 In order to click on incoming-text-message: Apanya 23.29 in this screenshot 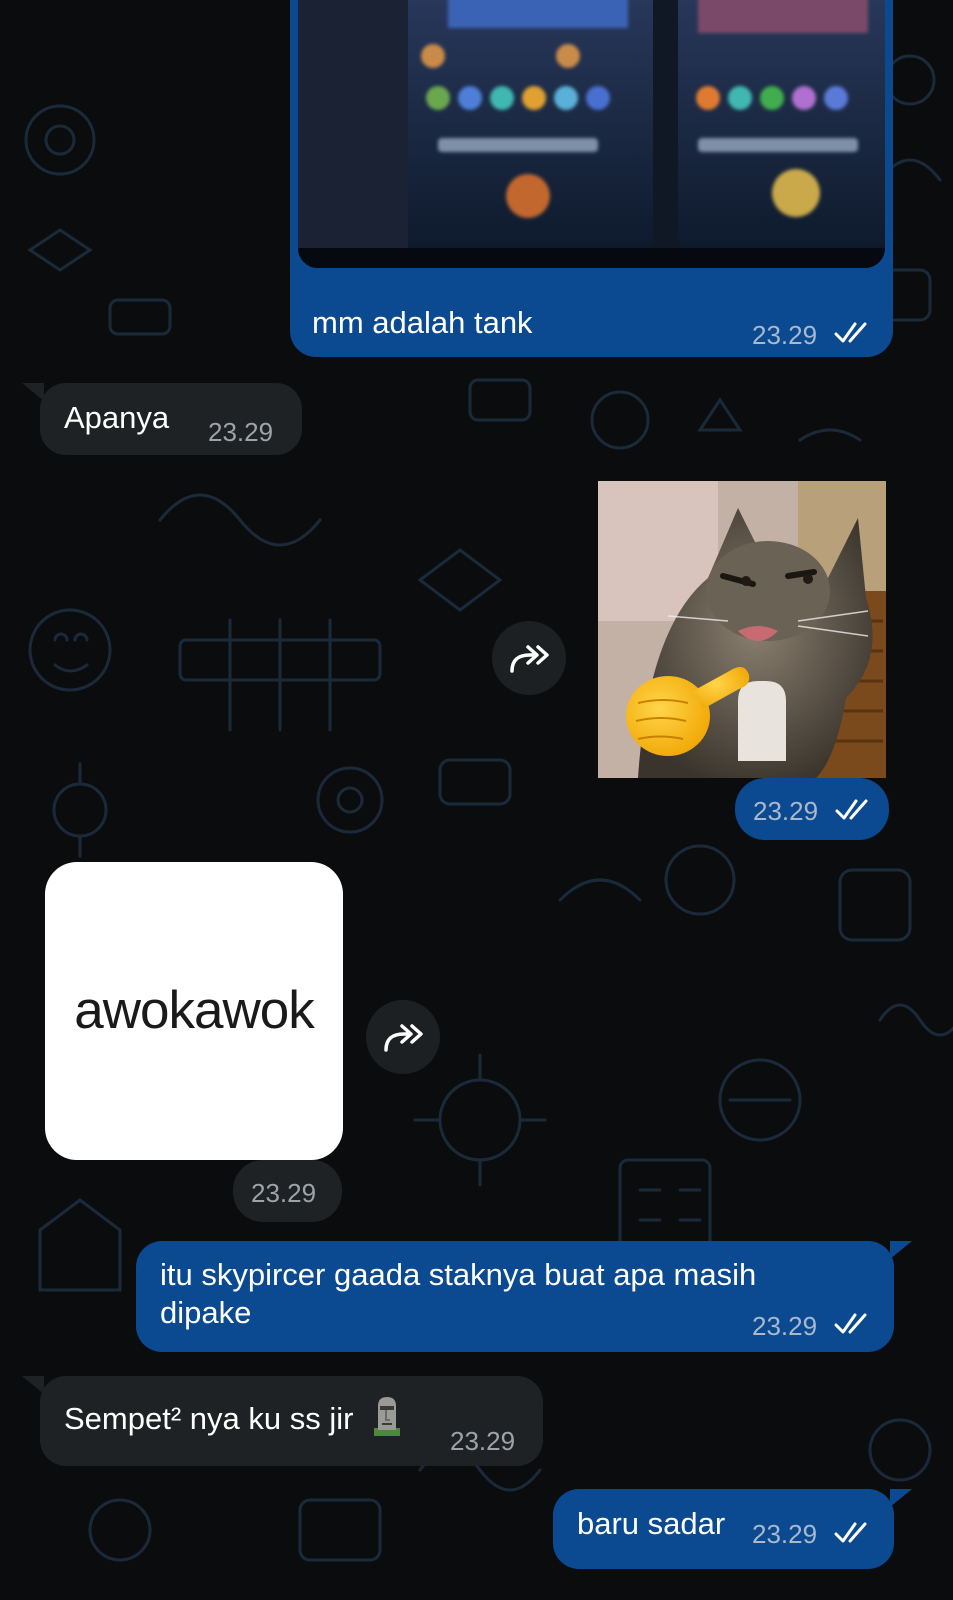, I will do `click(171, 419)`.